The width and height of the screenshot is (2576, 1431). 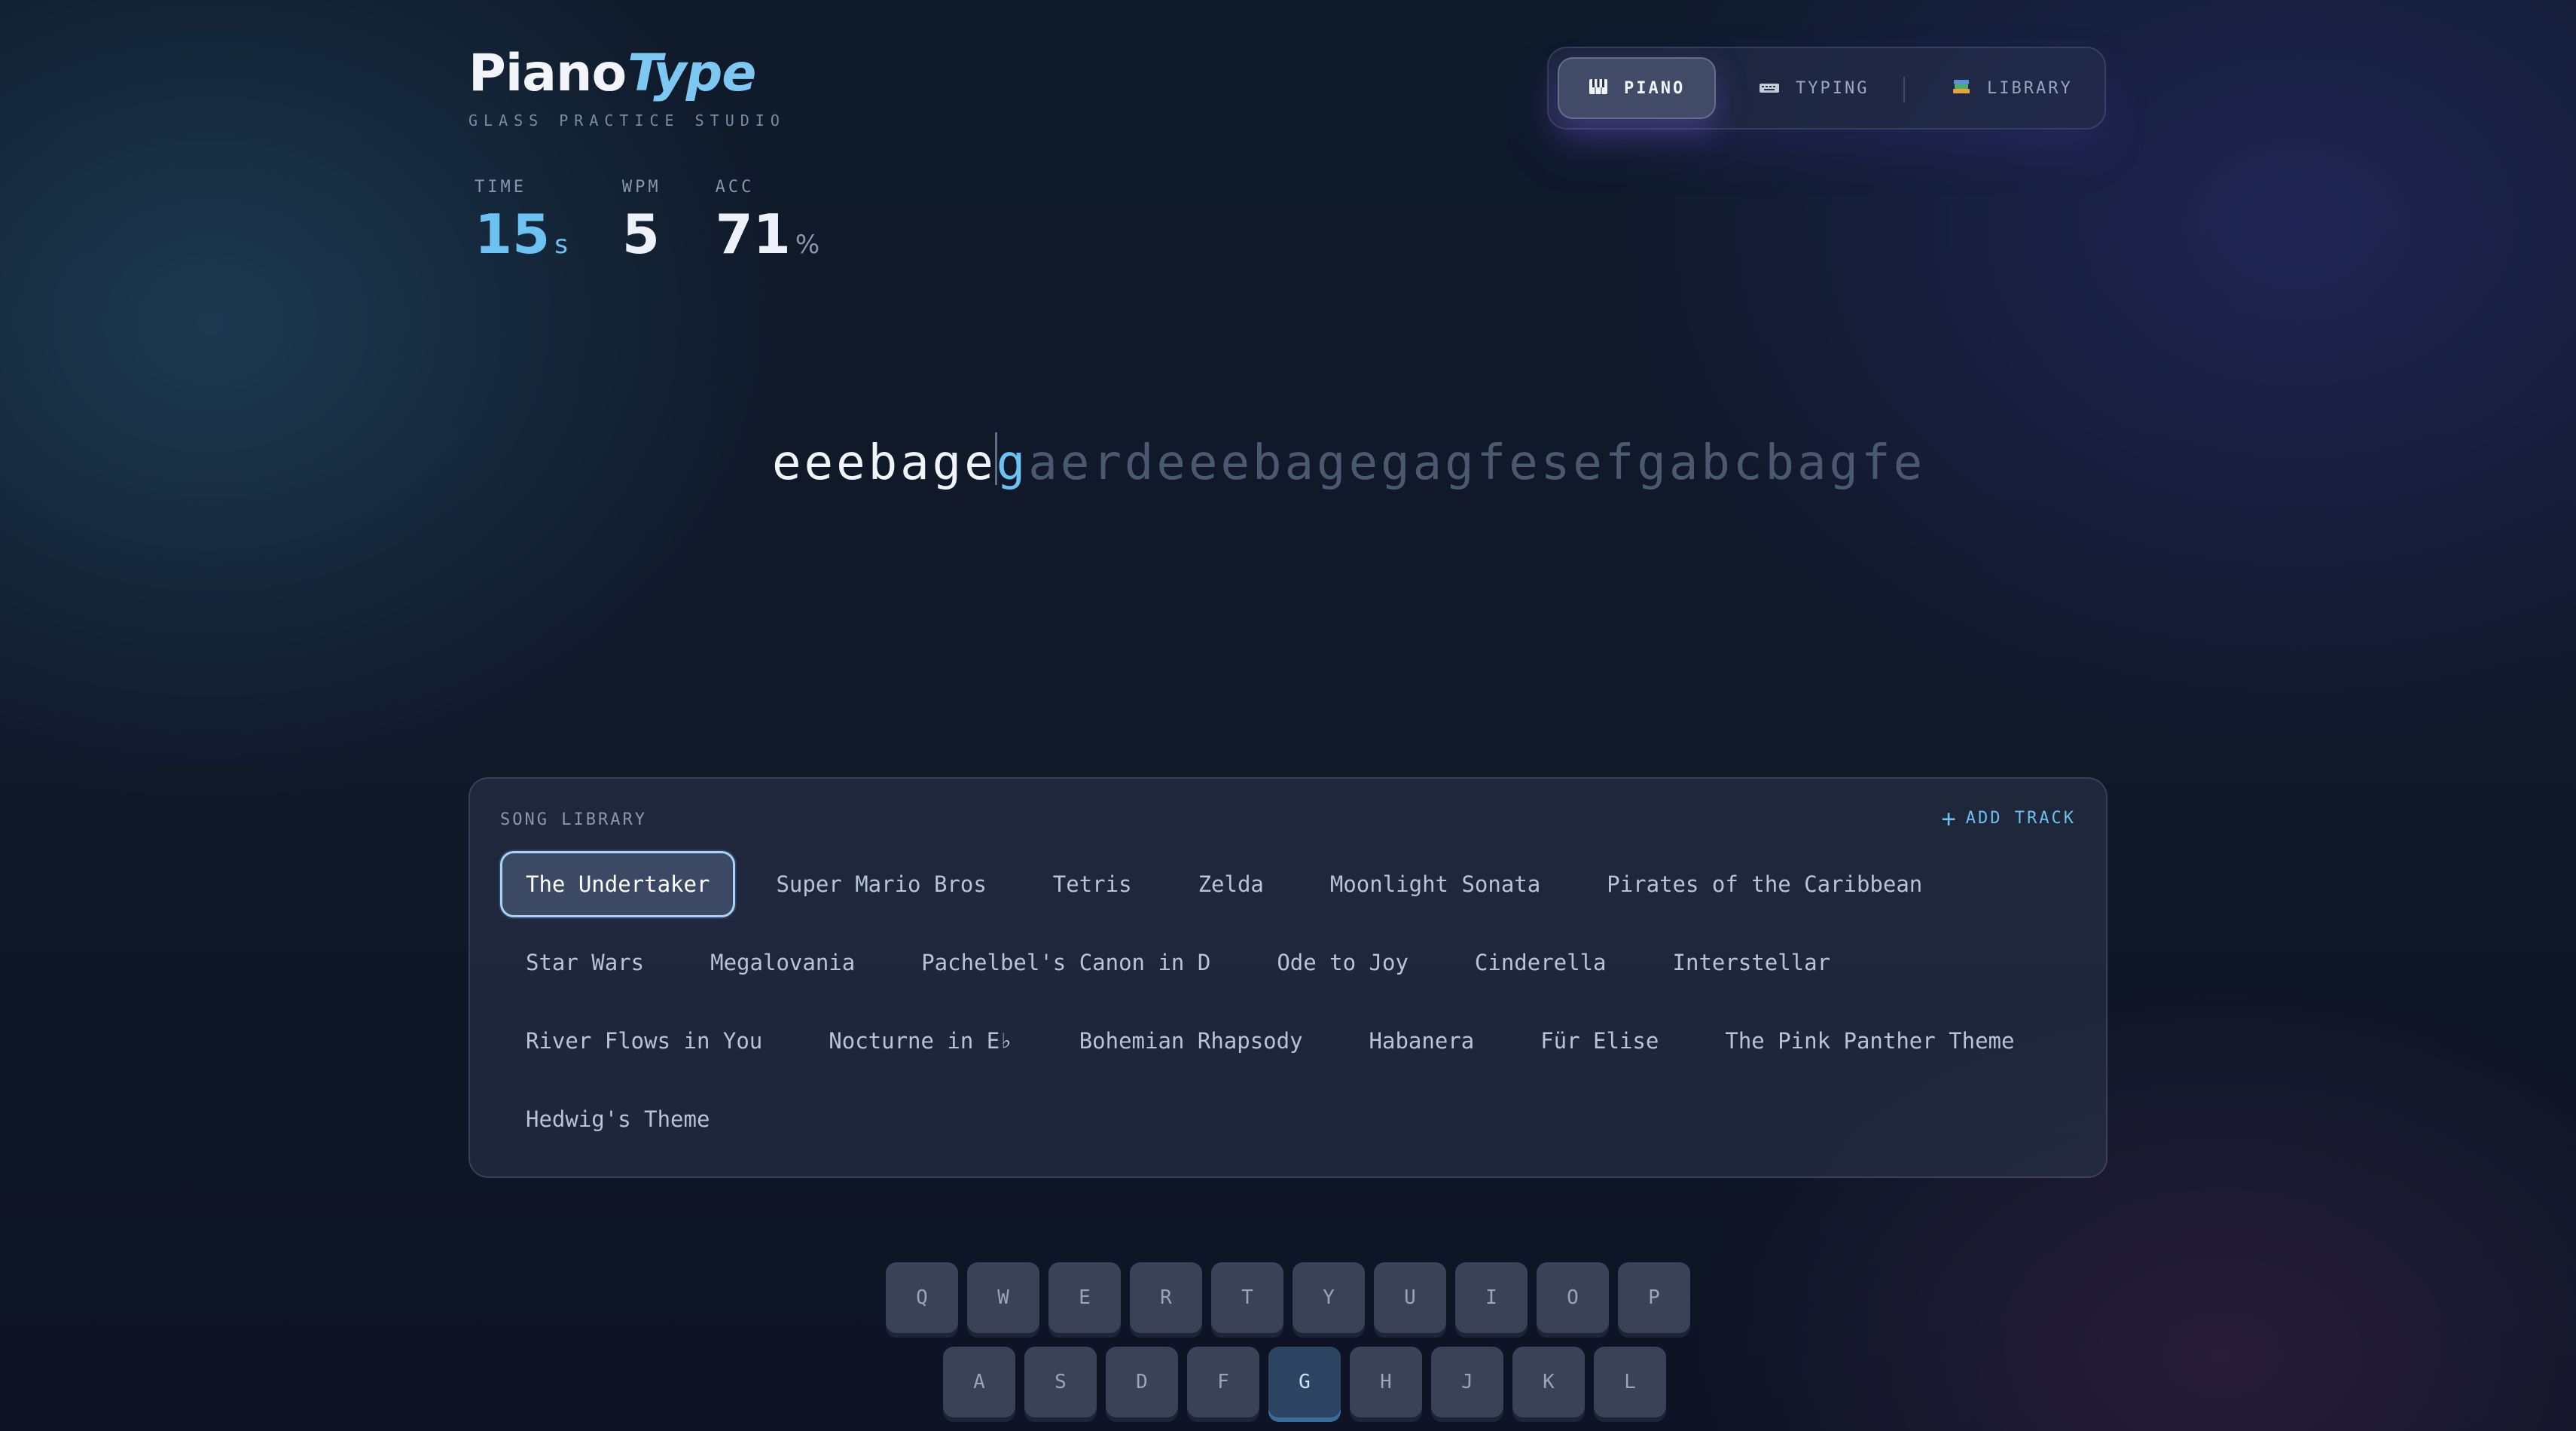 What do you see at coordinates (1291, 1119) in the screenshot?
I see `song-row: Hedwig's Theme` at bounding box center [1291, 1119].